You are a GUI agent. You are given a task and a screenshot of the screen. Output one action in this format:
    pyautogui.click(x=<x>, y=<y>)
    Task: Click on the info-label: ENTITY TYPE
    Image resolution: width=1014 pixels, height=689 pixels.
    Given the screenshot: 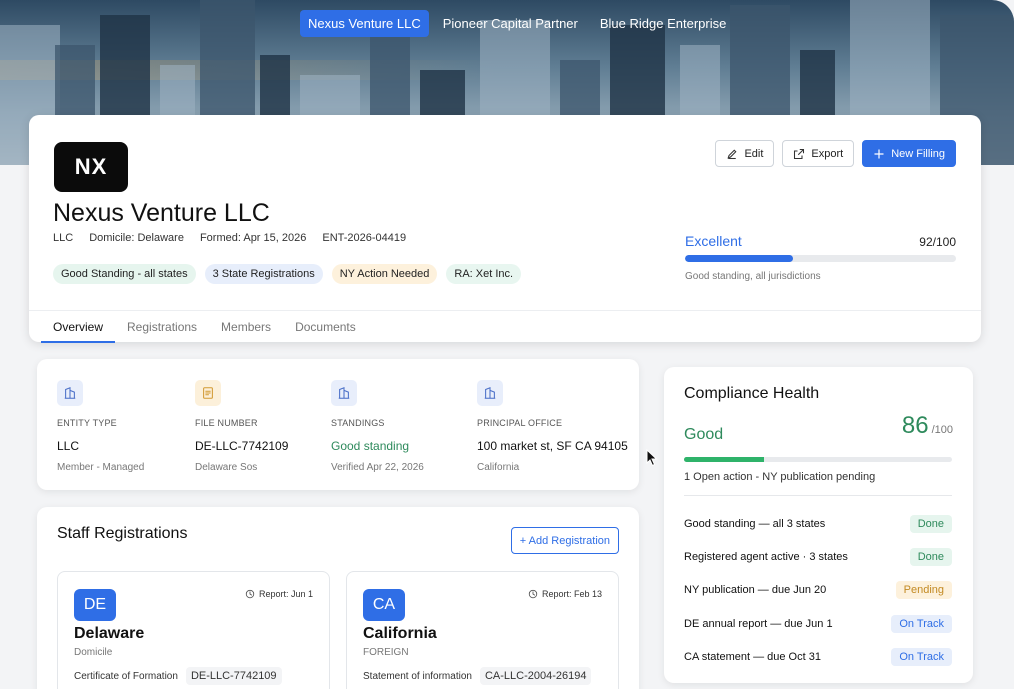 What is the action you would take?
    pyautogui.click(x=87, y=423)
    